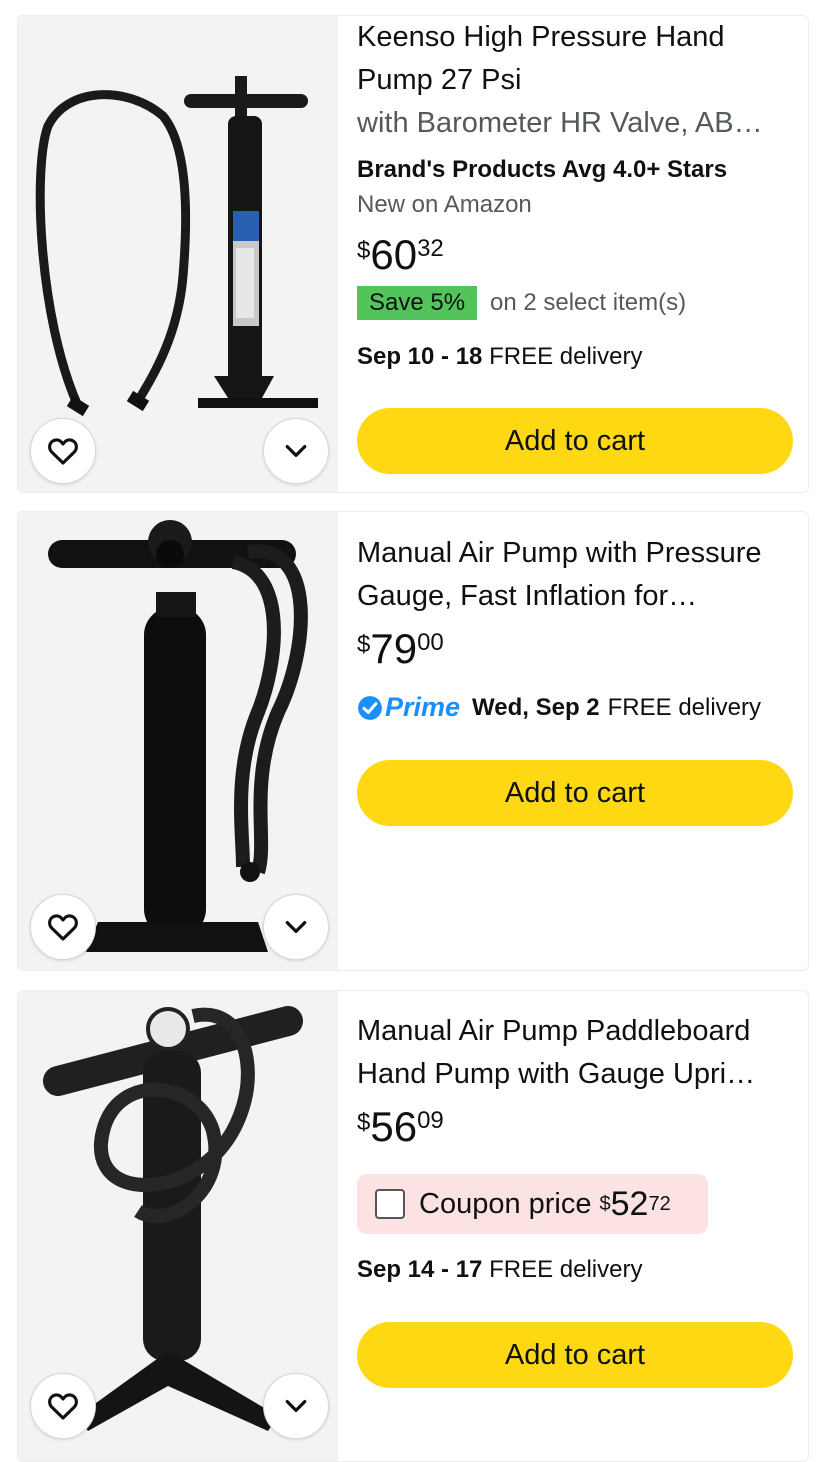 Image resolution: width=825 pixels, height=1462 pixels. What do you see at coordinates (541, 58) in the screenshot?
I see `product-title-main: Keenso High Pressure Hand Pump 27 Psi` at bounding box center [541, 58].